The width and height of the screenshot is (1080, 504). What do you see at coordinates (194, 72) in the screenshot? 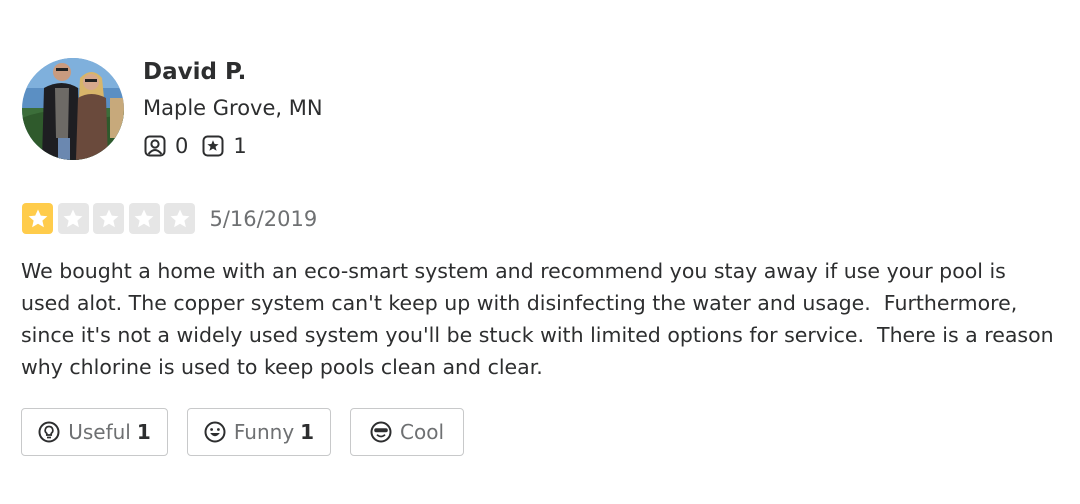
I see `user-name: David P.` at bounding box center [194, 72].